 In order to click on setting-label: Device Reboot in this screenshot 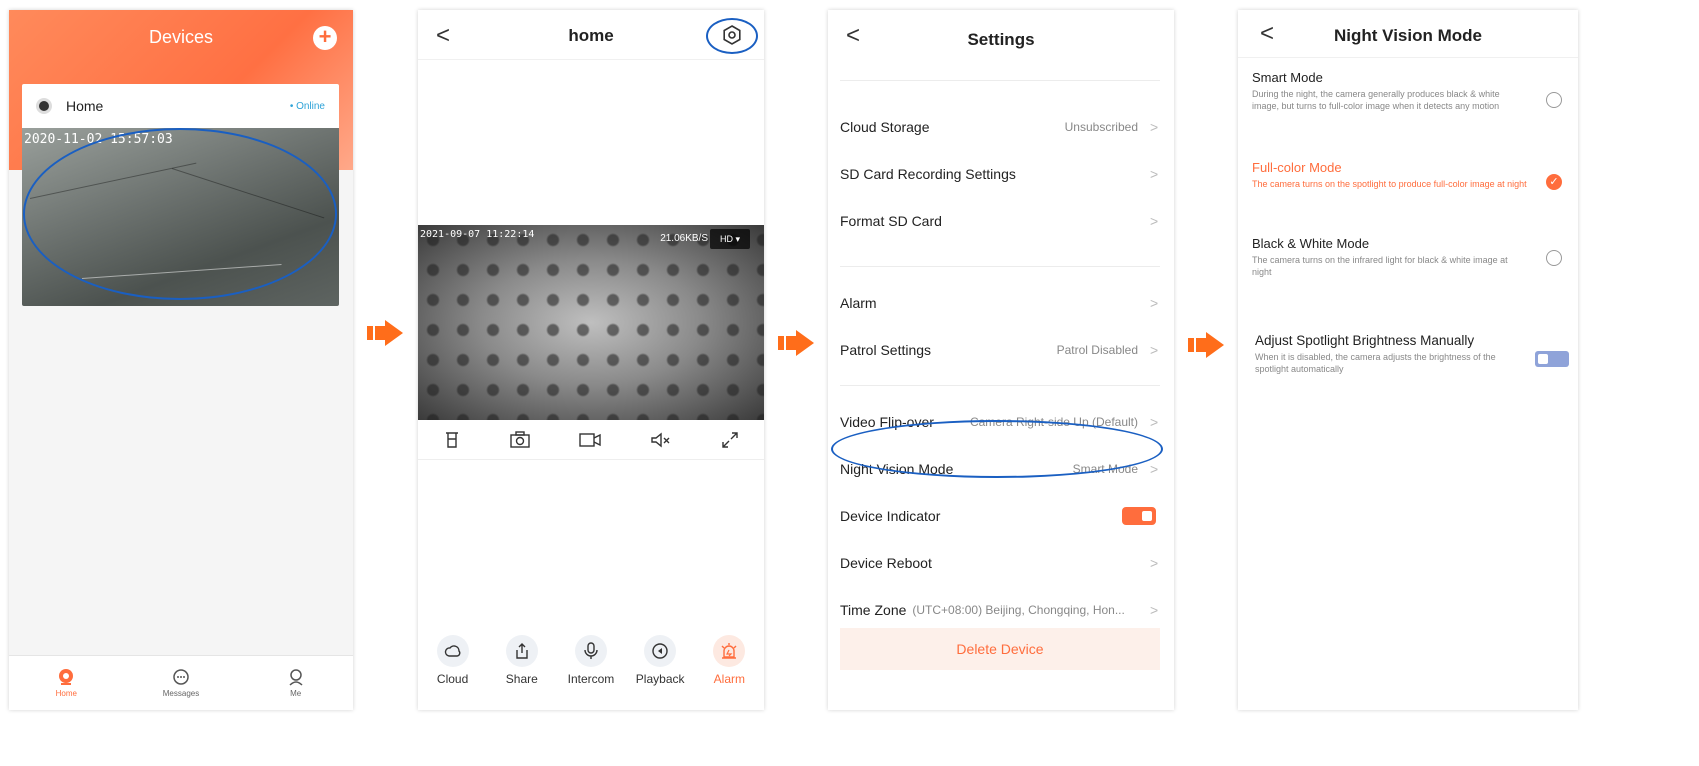, I will do `click(886, 562)`.